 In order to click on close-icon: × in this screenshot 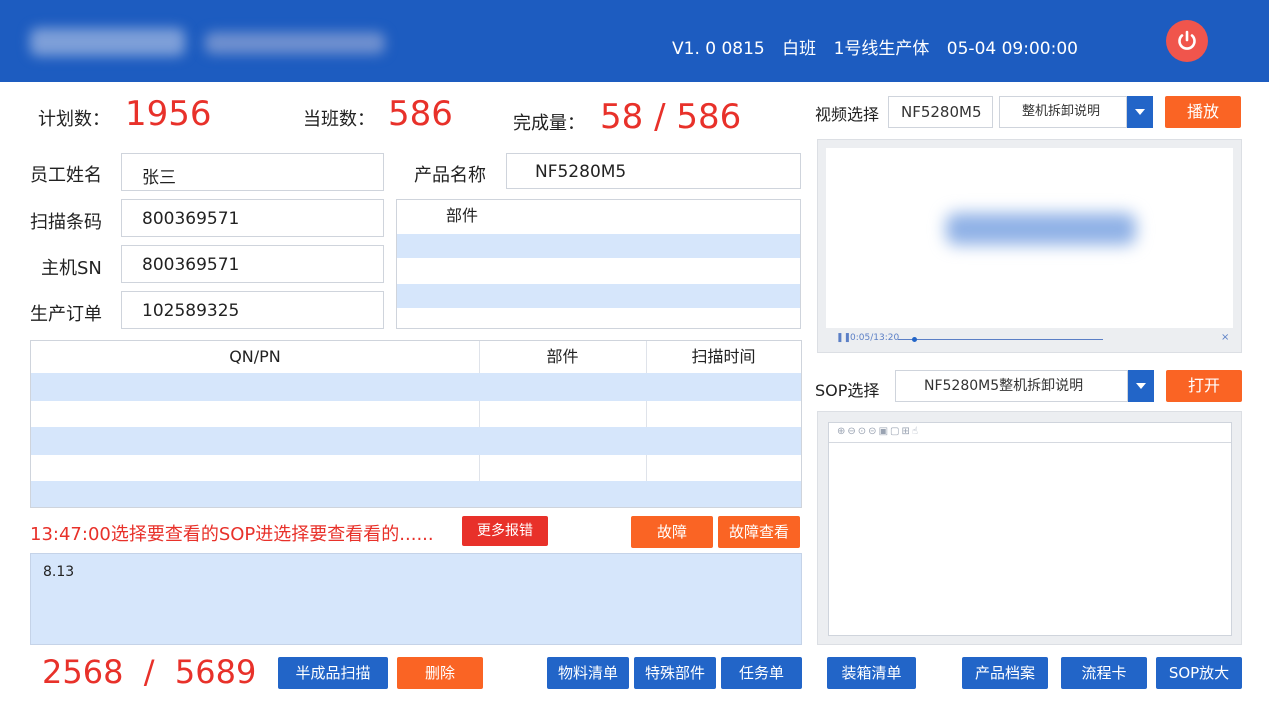, I will do `click(1225, 337)`.